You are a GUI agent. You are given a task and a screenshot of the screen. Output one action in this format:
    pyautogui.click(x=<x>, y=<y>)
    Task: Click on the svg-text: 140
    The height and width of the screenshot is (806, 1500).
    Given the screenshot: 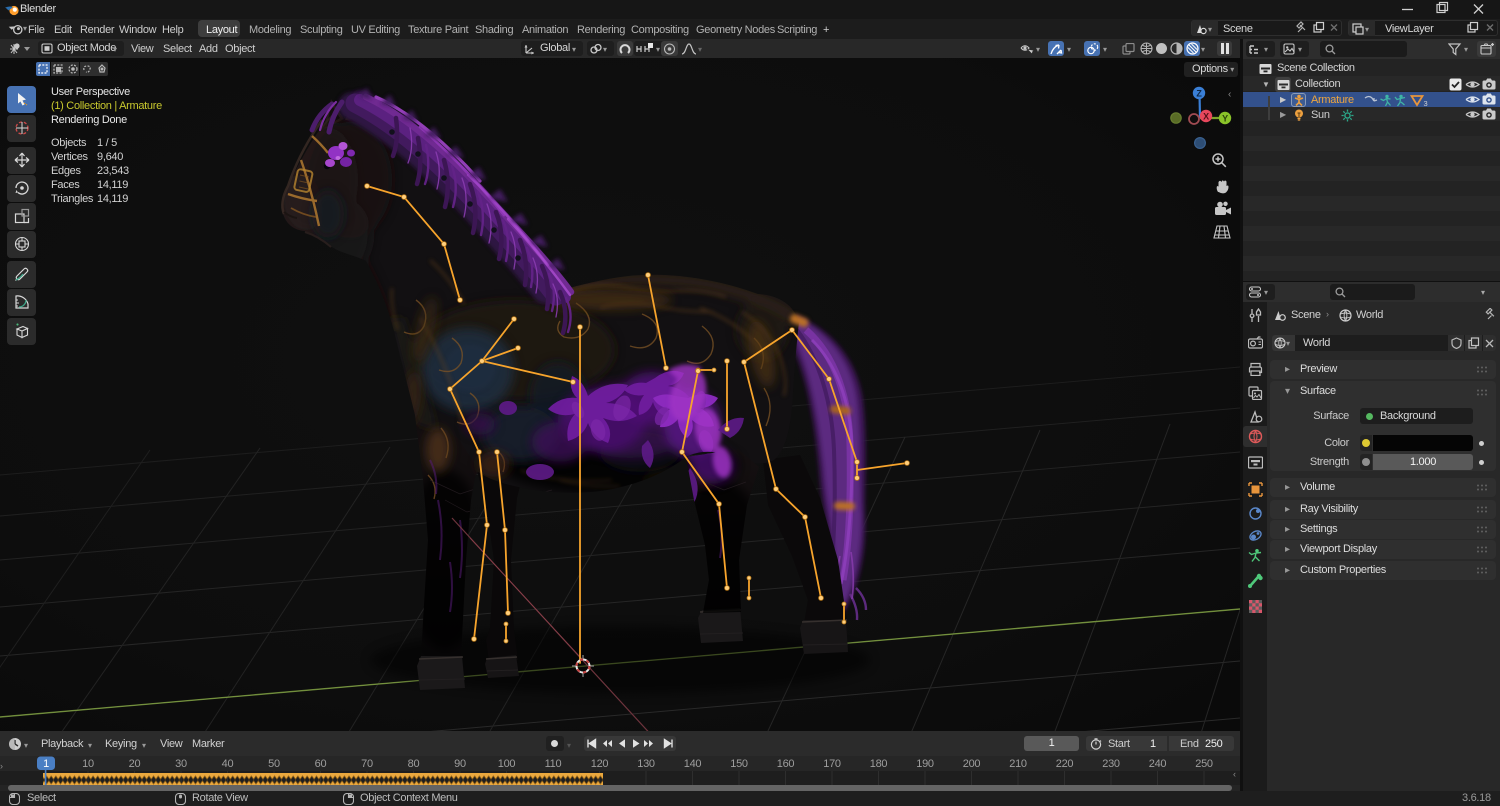 What is the action you would take?
    pyautogui.click(x=693, y=764)
    